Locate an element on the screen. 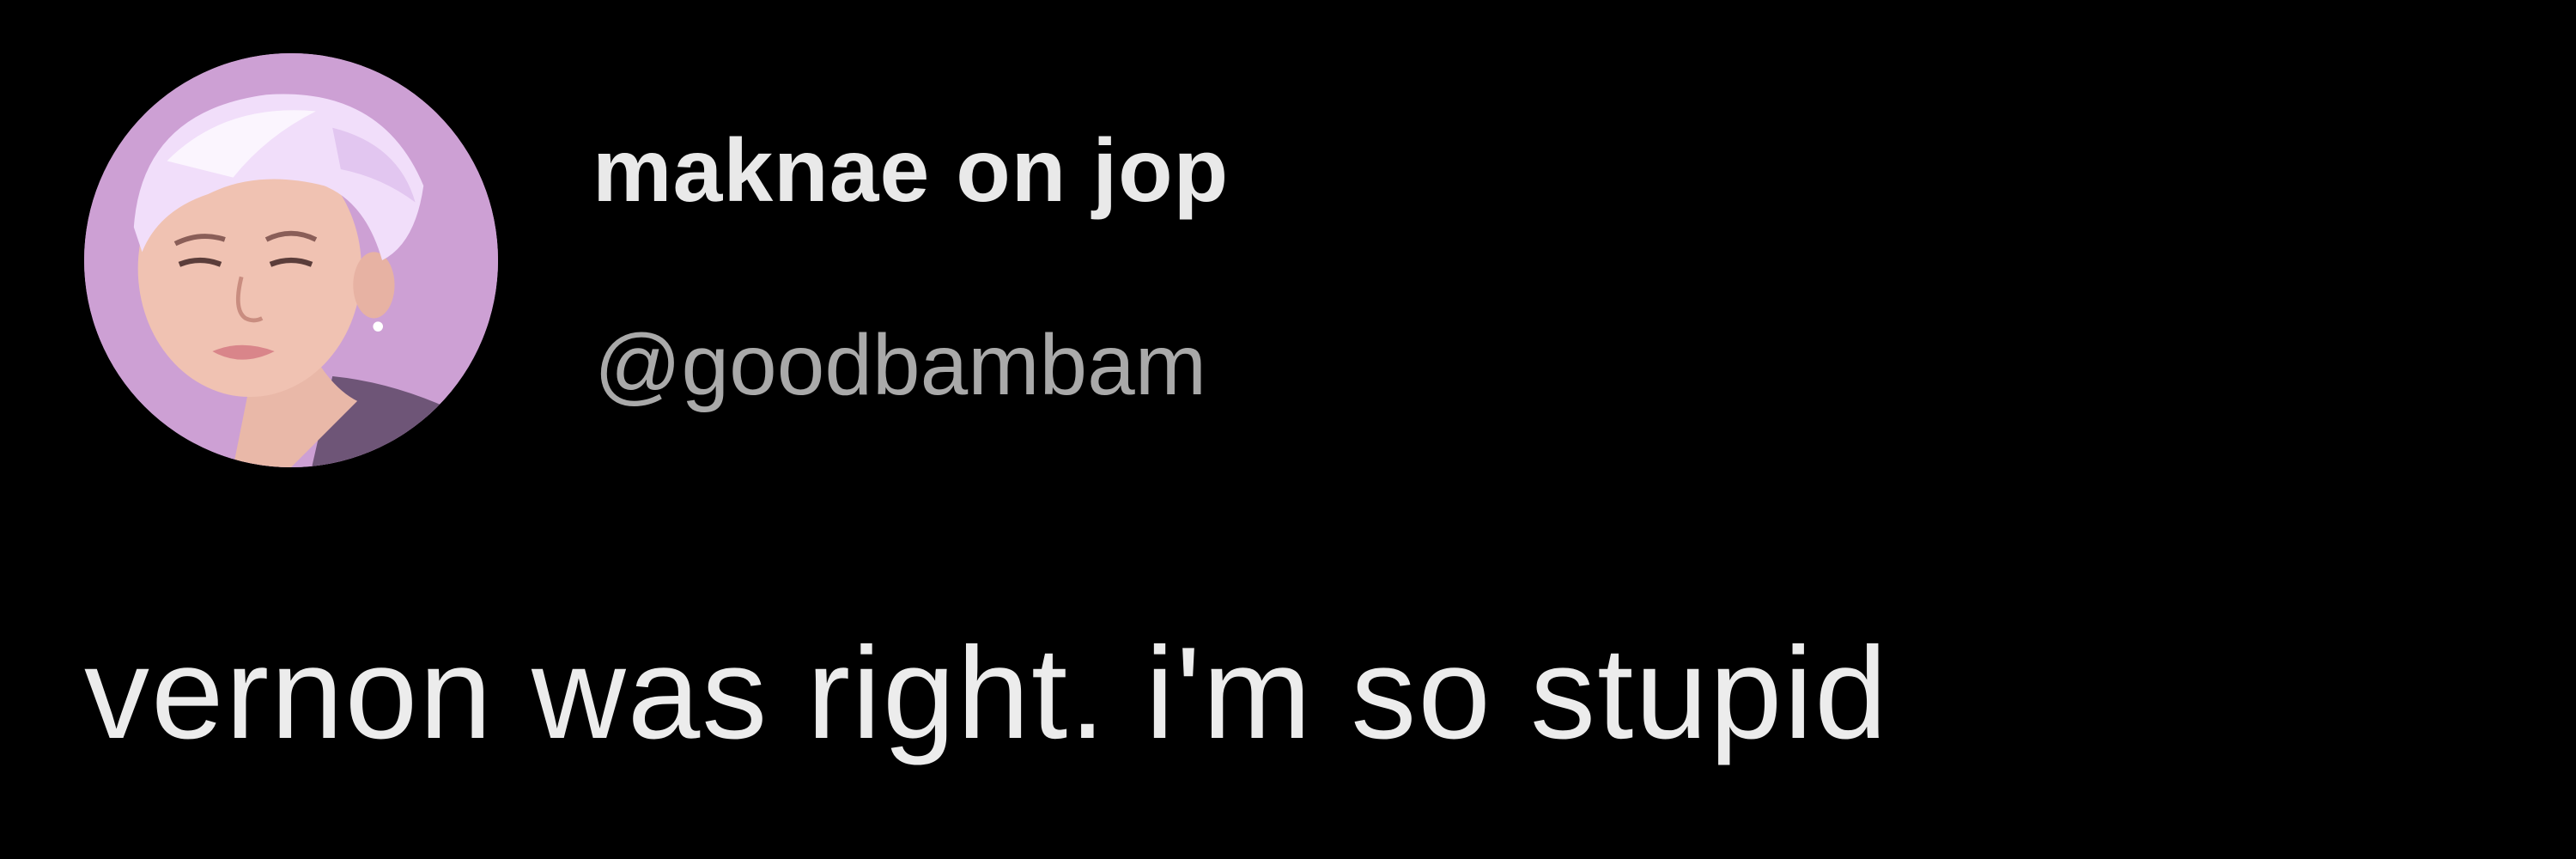  tweet-text: vernon was right. i'm so stupid is located at coordinates (987, 693).